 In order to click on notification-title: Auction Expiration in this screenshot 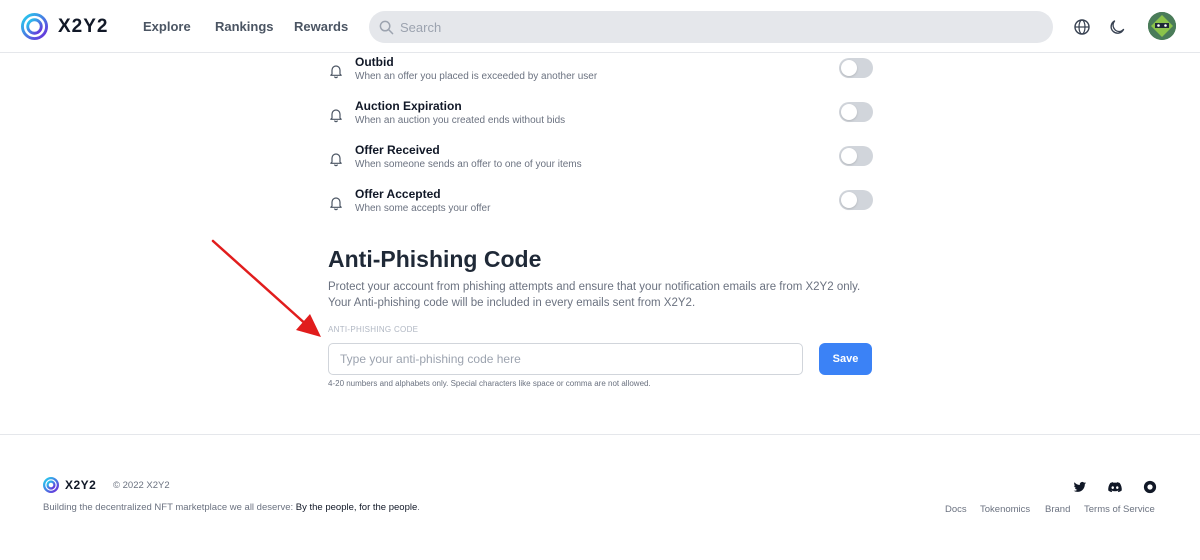, I will do `click(408, 106)`.